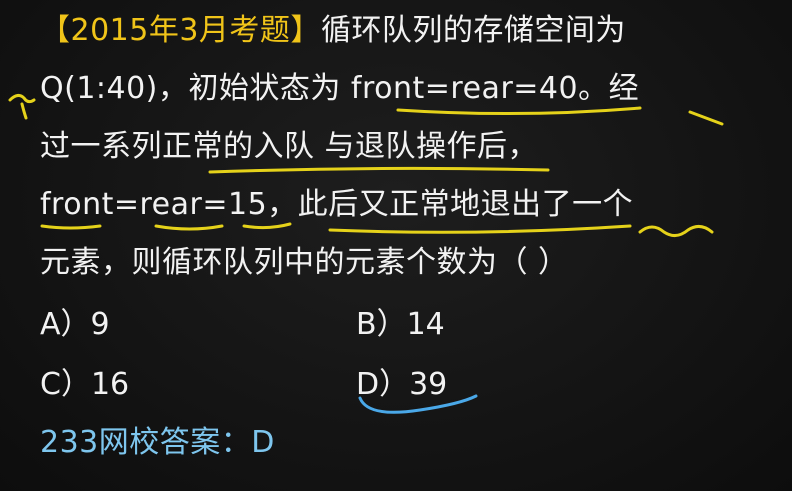  What do you see at coordinates (676, 231) in the screenshot?
I see `underline-wave` at bounding box center [676, 231].